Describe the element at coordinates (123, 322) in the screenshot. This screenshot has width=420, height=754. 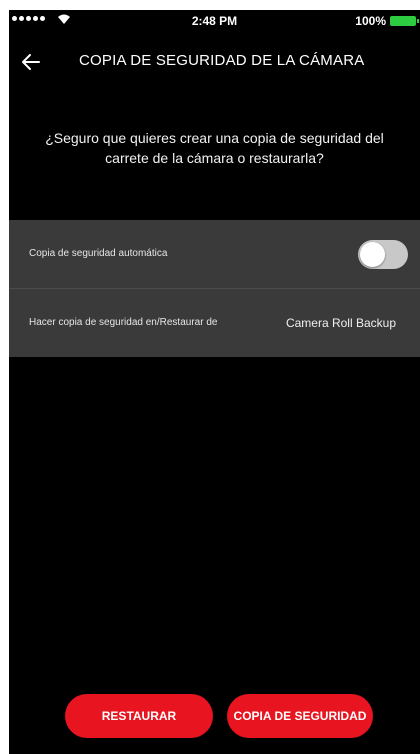
I see `backup-location-label: Hacer copia de seguridad en/Restaurar de` at that location.